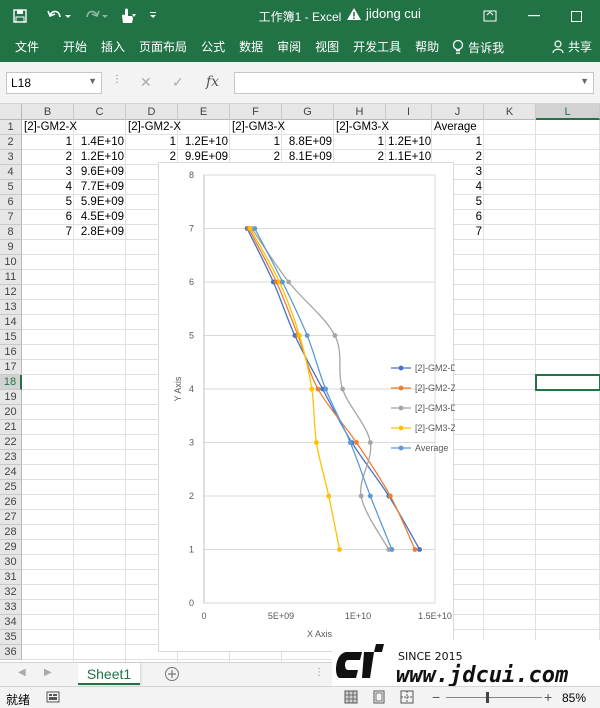 The width and height of the screenshot is (600, 708). Describe the element at coordinates (48, 172) in the screenshot. I see `data-cell-b4: 3` at that location.